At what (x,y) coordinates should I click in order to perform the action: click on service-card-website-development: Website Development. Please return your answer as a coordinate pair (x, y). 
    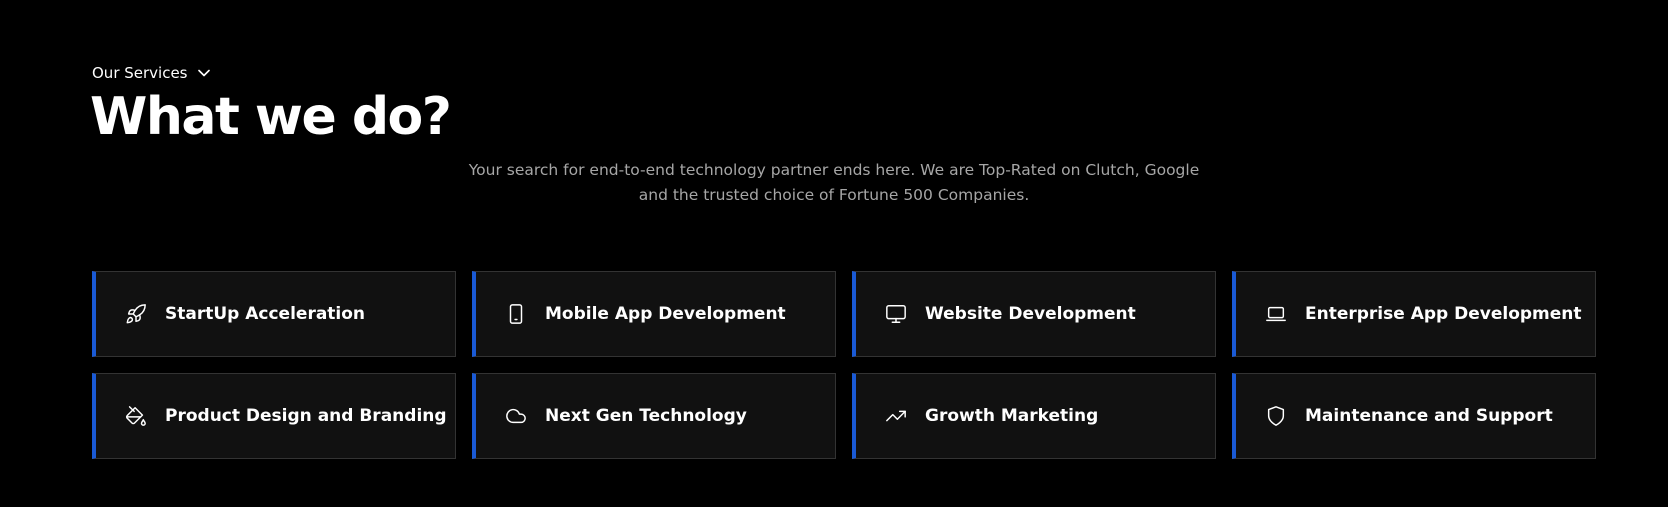
    Looking at the image, I should click on (1034, 314).